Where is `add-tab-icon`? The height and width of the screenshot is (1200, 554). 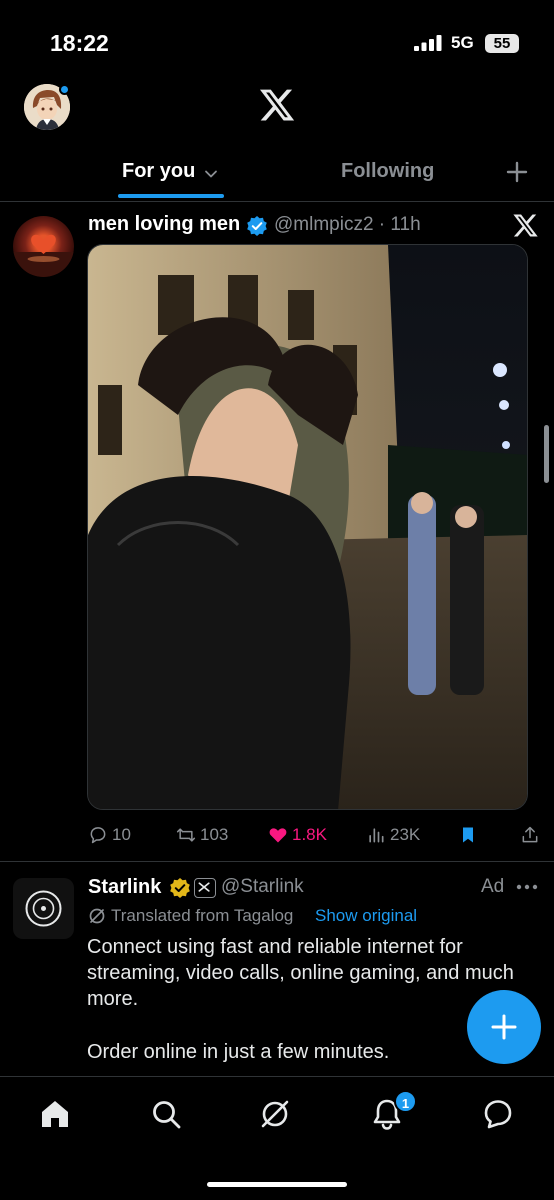
add-tab-icon is located at coordinates (517, 172).